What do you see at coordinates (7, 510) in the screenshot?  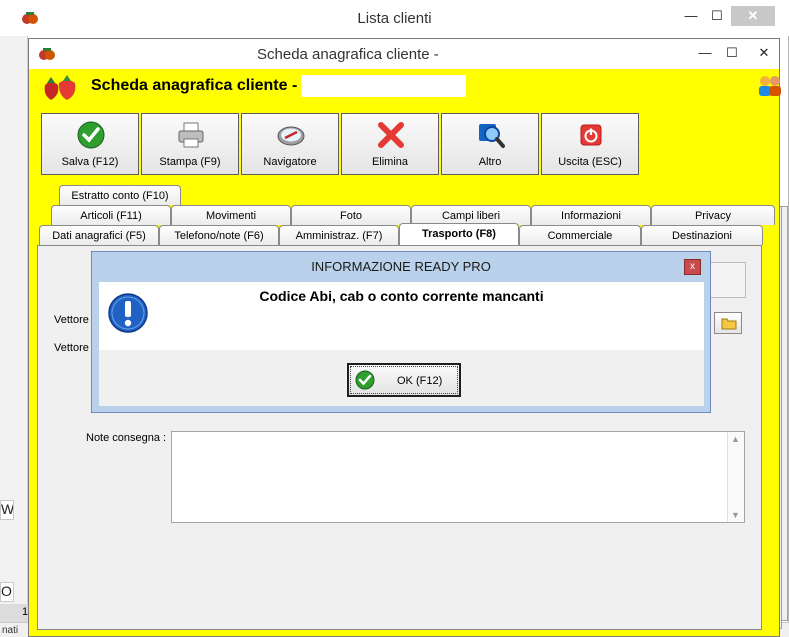 I see `bg-fragment-w: W` at bounding box center [7, 510].